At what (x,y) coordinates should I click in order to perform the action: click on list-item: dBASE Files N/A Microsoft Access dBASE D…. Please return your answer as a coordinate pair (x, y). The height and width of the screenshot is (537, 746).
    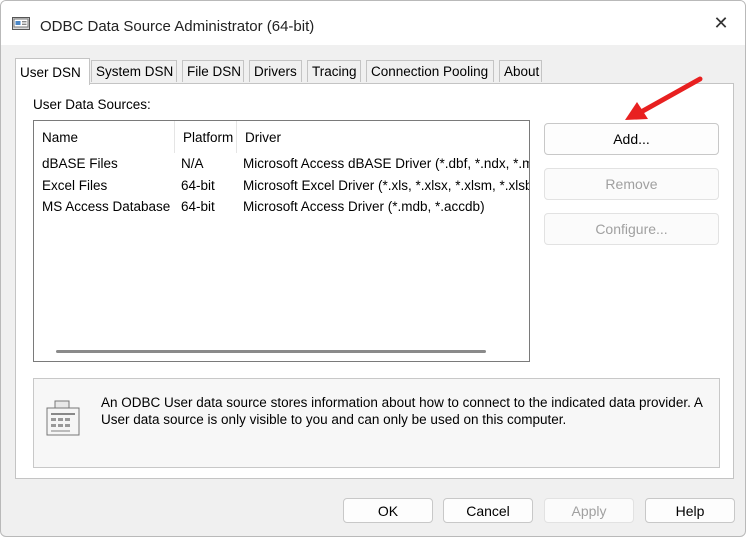
    Looking at the image, I should click on (281, 163).